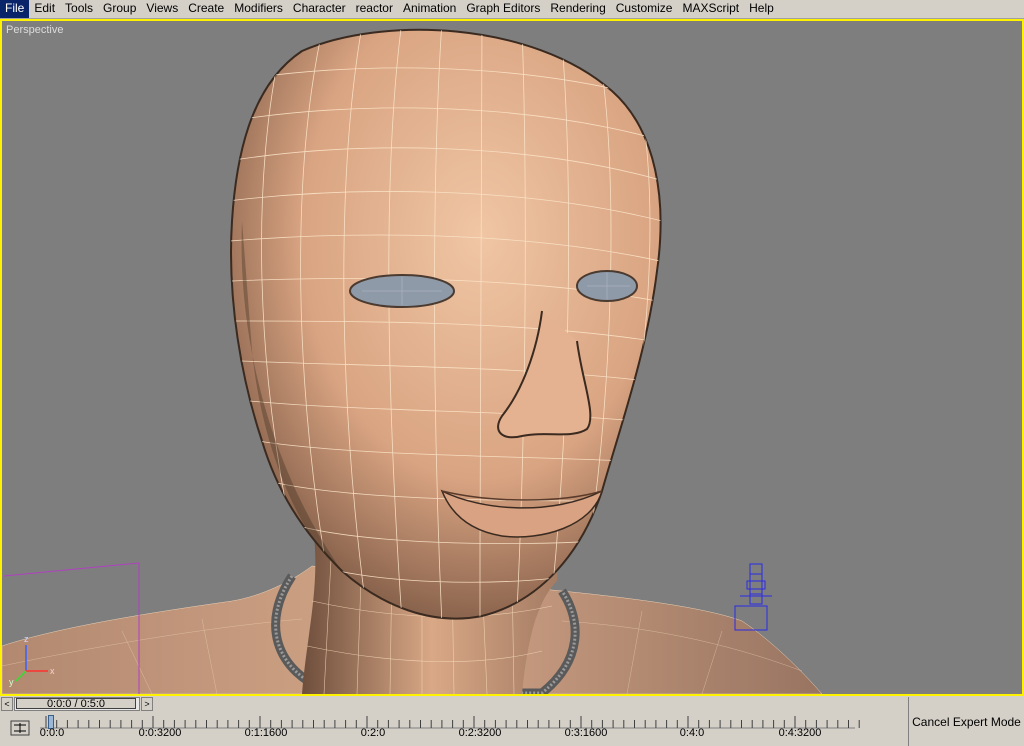 Image resolution: width=1024 pixels, height=746 pixels. I want to click on tick-label: 0:2:0, so click(373, 733).